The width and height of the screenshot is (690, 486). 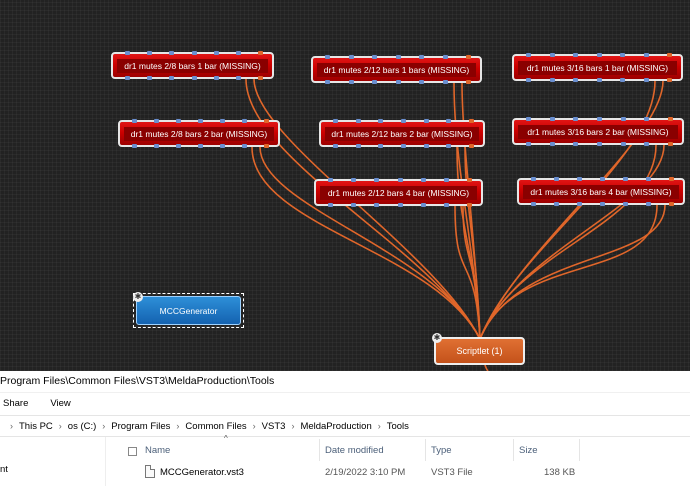 I want to click on breadcrumb-vst3: VST3, so click(x=274, y=426).